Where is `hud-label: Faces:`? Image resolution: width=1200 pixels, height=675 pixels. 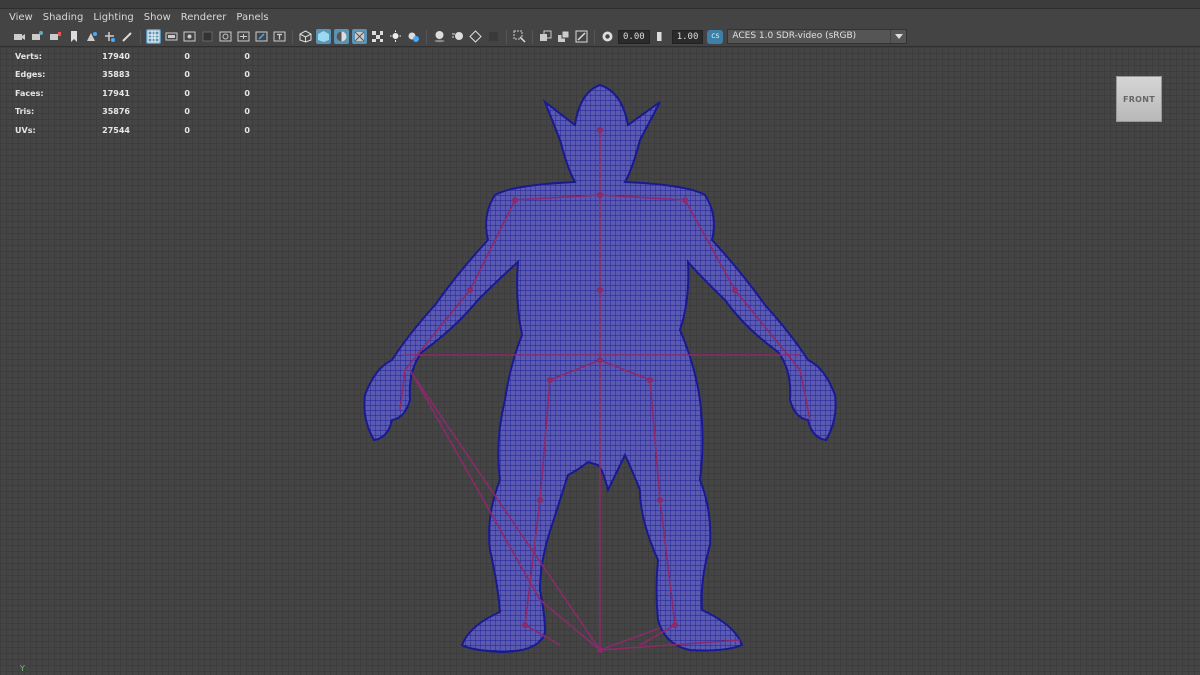 hud-label: Faces: is located at coordinates (29, 93).